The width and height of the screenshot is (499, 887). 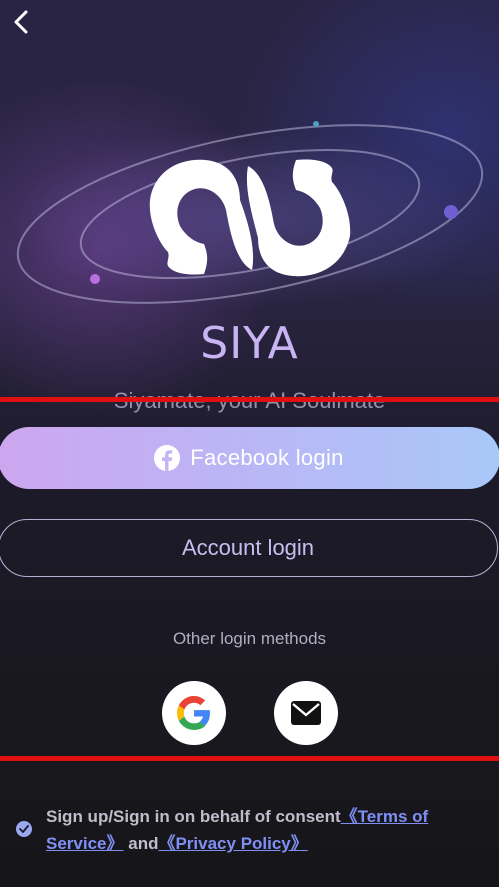 What do you see at coordinates (249, 758) in the screenshot?
I see `annotation-line-bottom` at bounding box center [249, 758].